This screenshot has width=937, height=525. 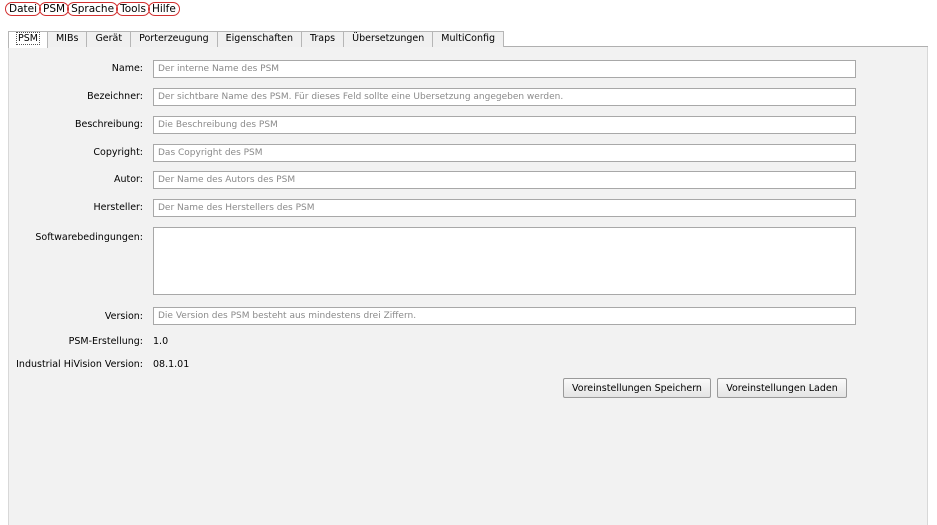 I want to click on copyright-input, so click(x=504, y=153).